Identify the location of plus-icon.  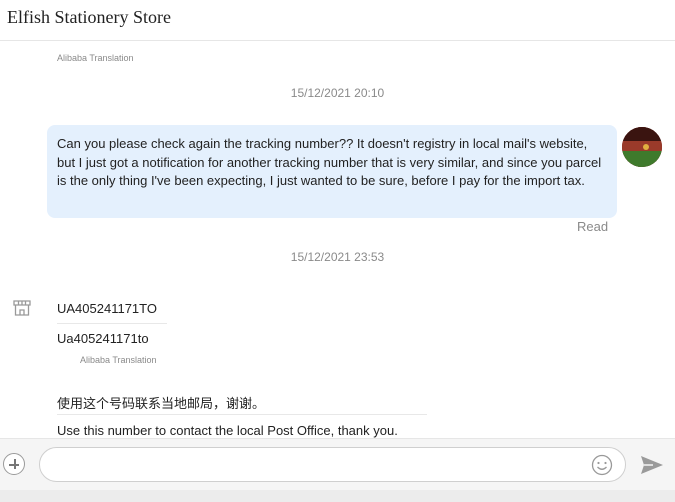
(14, 464).